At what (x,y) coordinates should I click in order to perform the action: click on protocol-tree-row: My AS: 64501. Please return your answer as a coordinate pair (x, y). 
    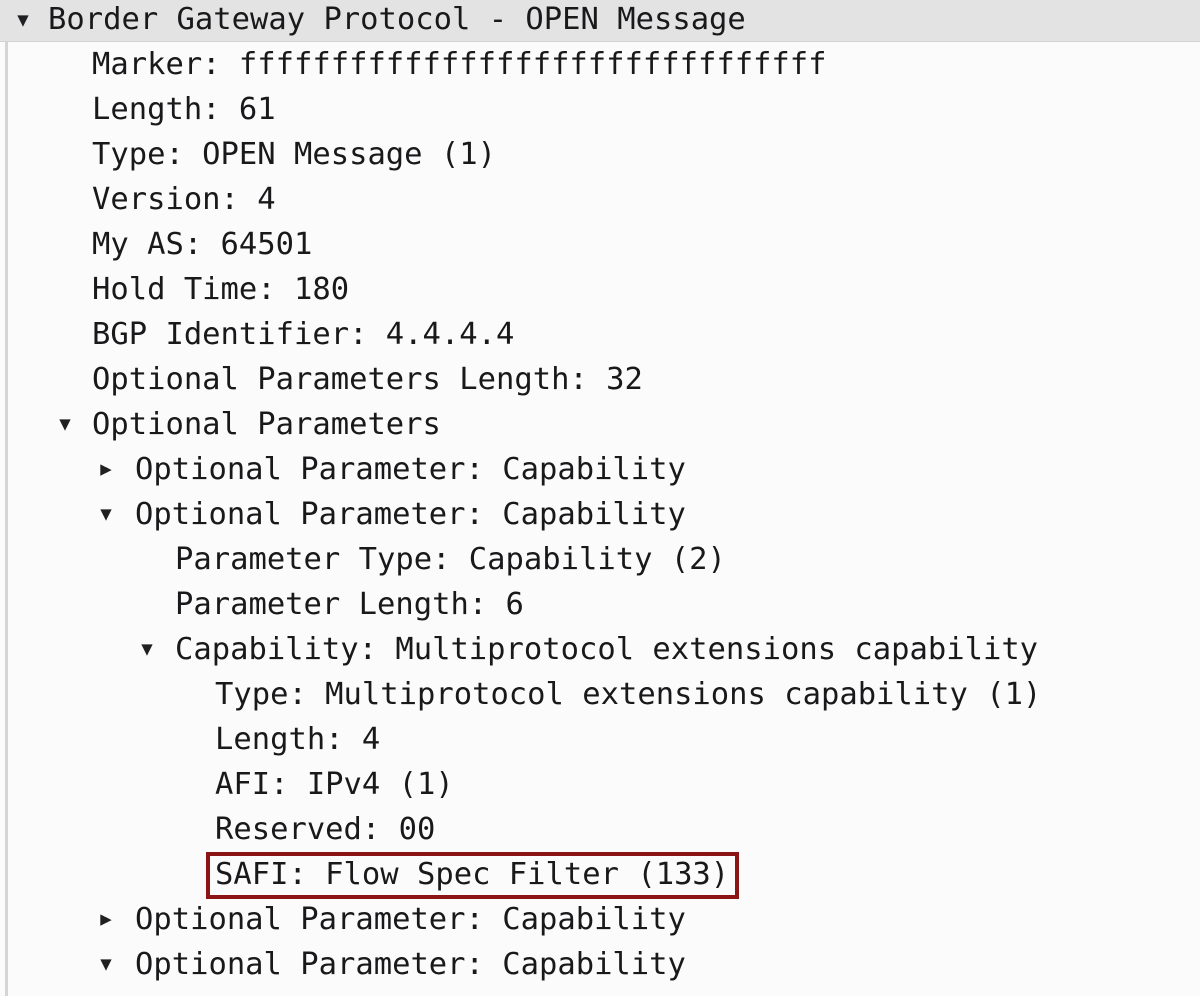
    Looking at the image, I should click on (600, 244).